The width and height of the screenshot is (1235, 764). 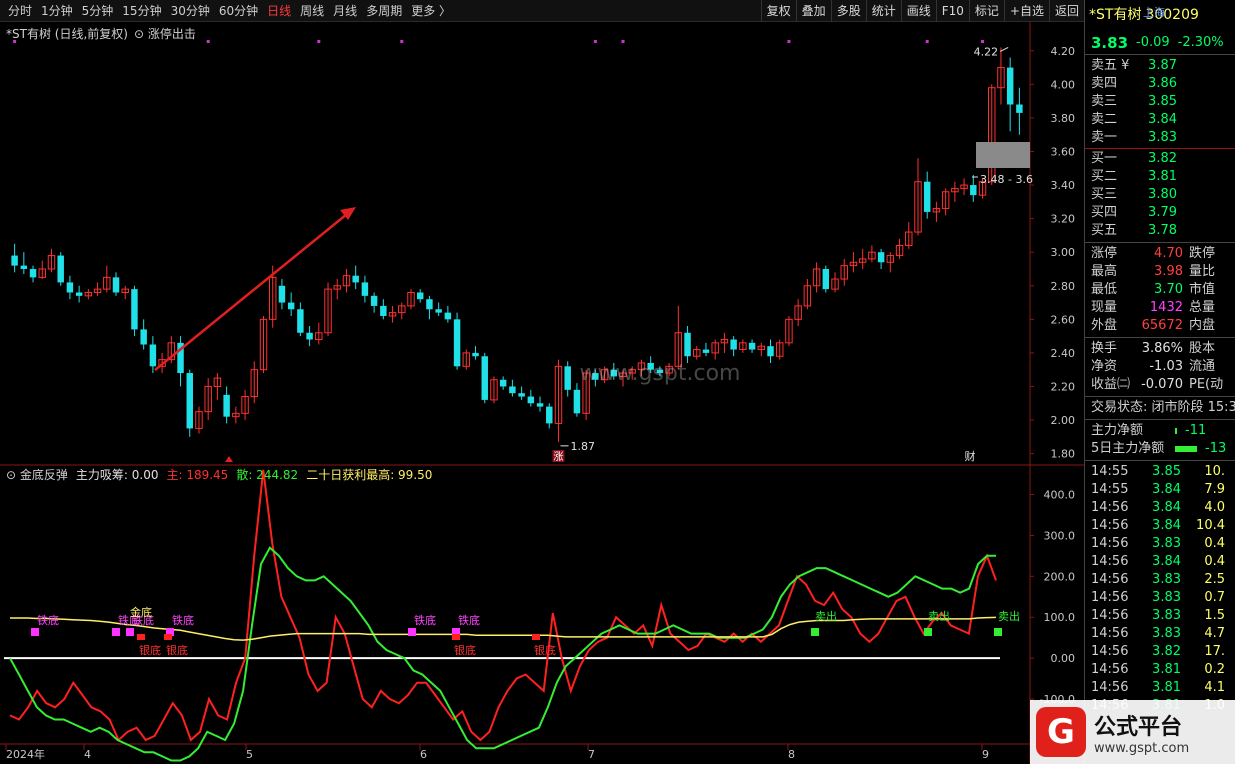 I want to click on tool-buttons: 复权 叠加 多股 统计 画线 F10 标记 +自选 返回, so click(x=922, y=11).